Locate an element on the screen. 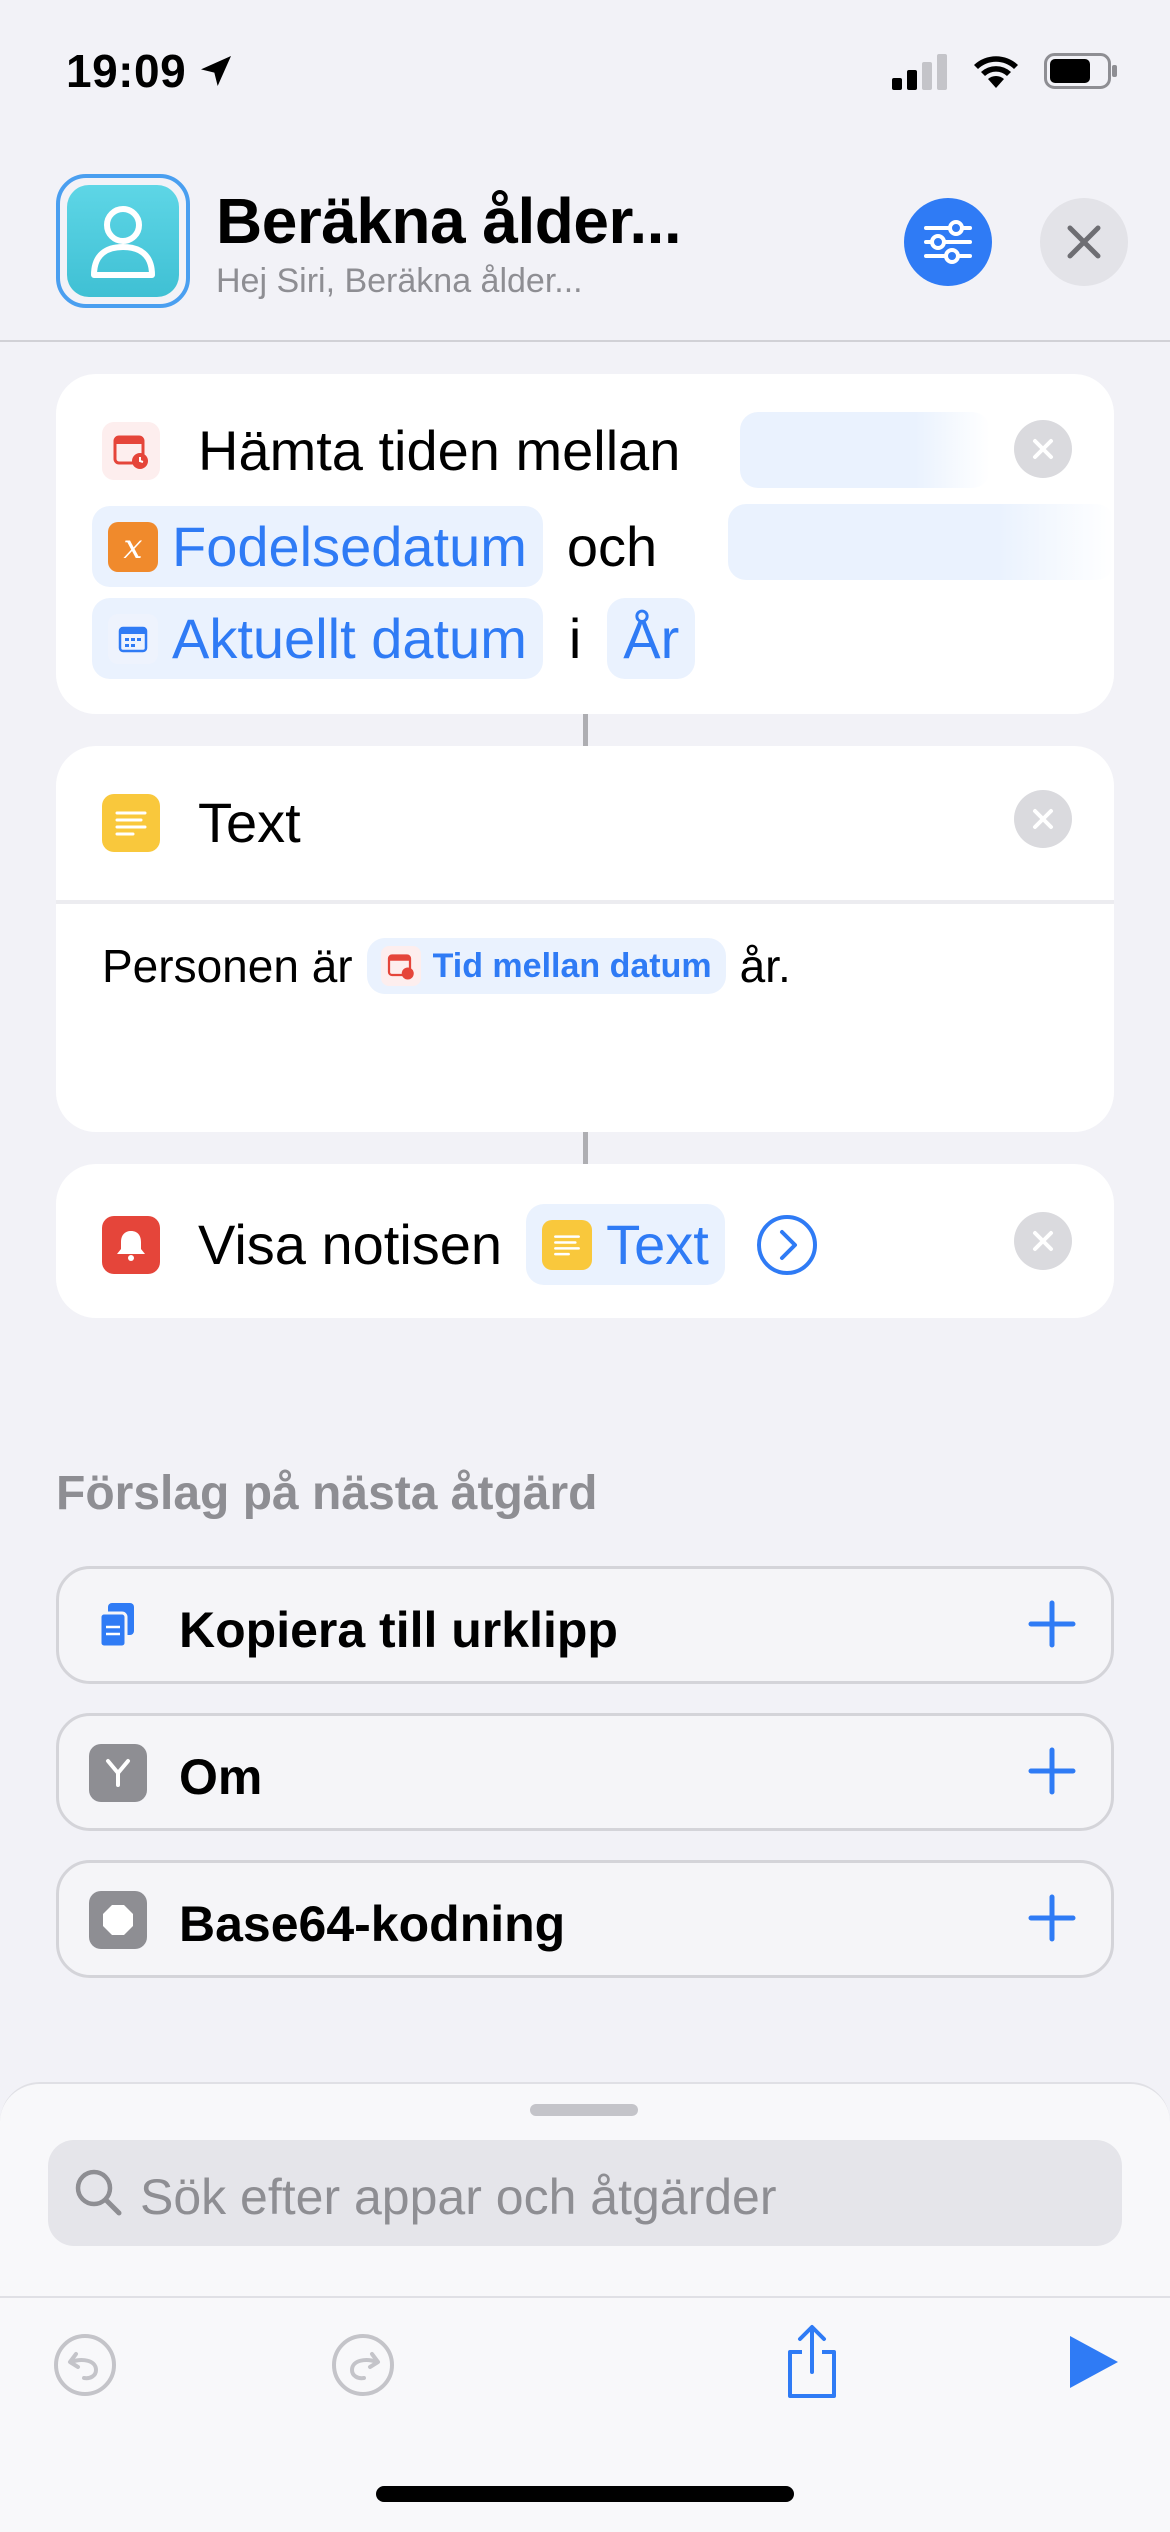  suggestion-copy-to-clipboard: Kopiera till urklipp is located at coordinates (585, 1625).